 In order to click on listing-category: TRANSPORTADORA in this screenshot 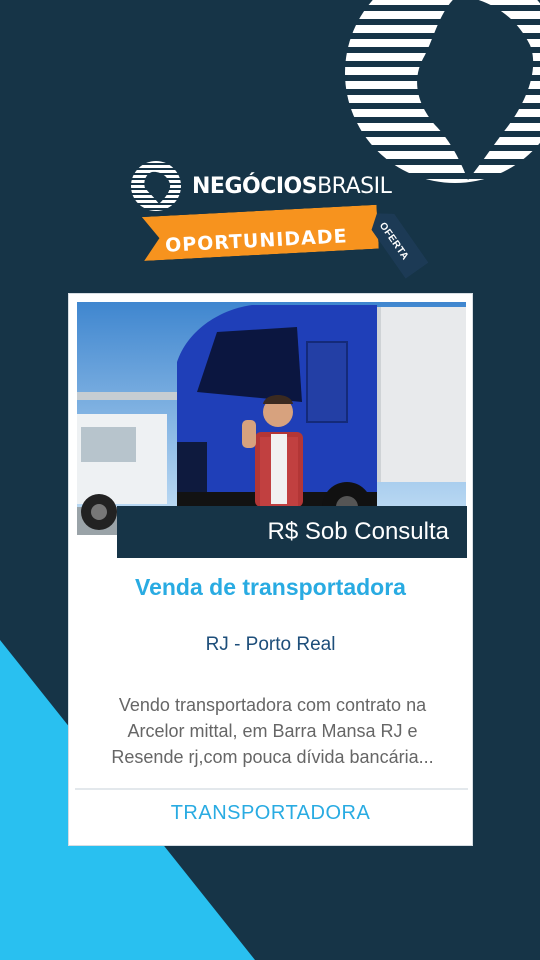, I will do `click(270, 813)`.